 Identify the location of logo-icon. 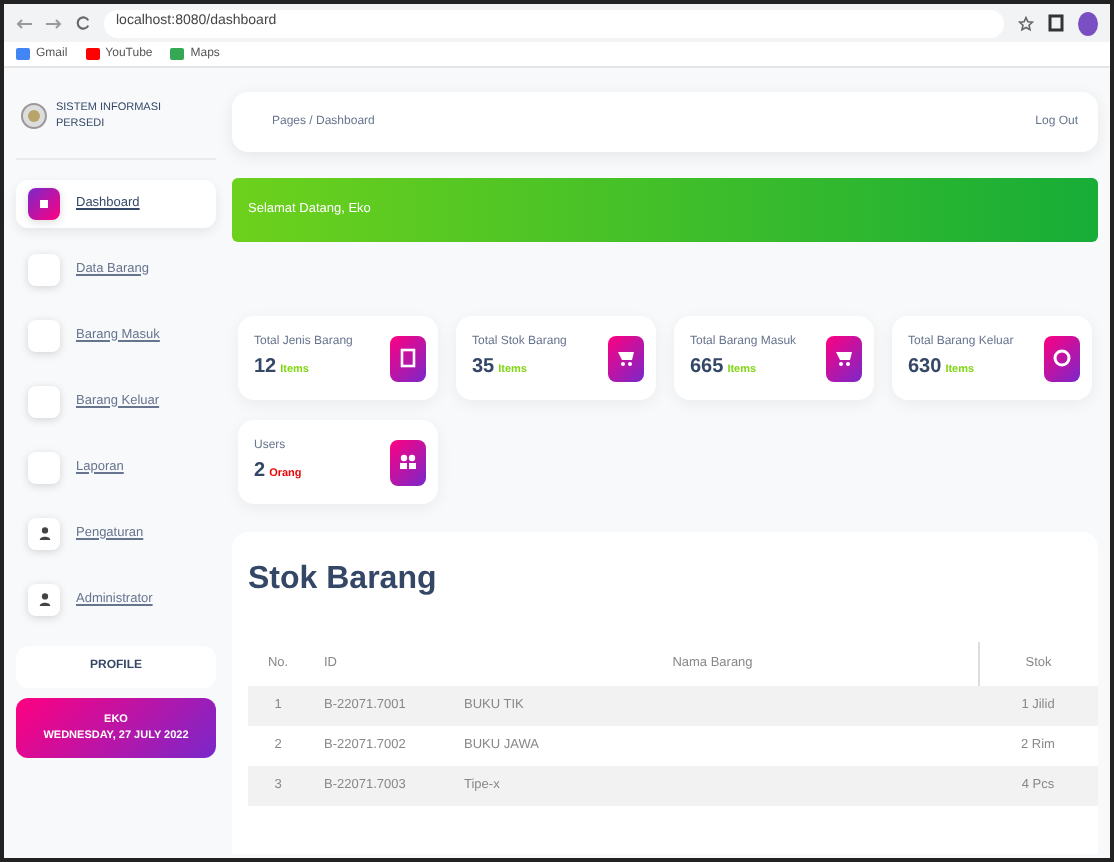
(34, 116).